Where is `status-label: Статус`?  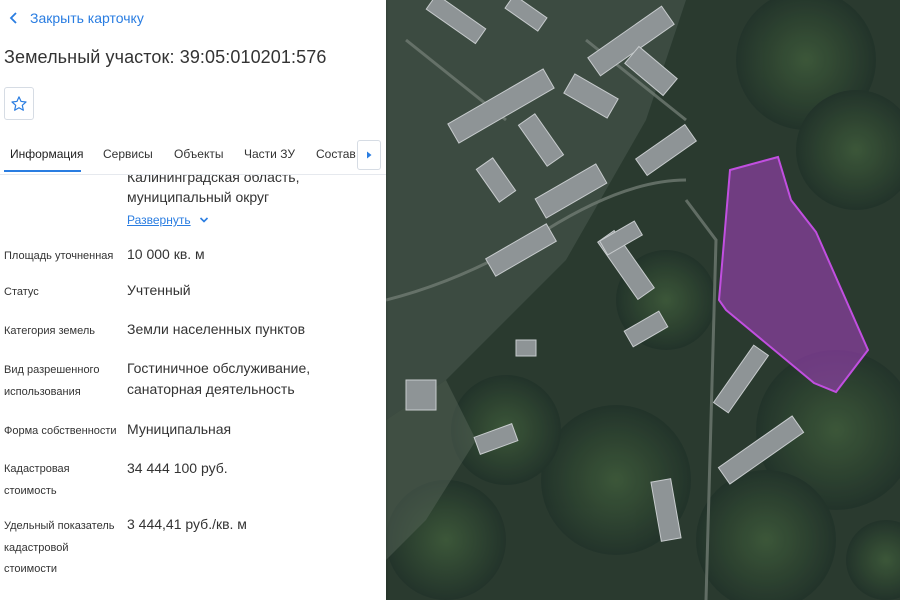 status-label: Статус is located at coordinates (21, 292).